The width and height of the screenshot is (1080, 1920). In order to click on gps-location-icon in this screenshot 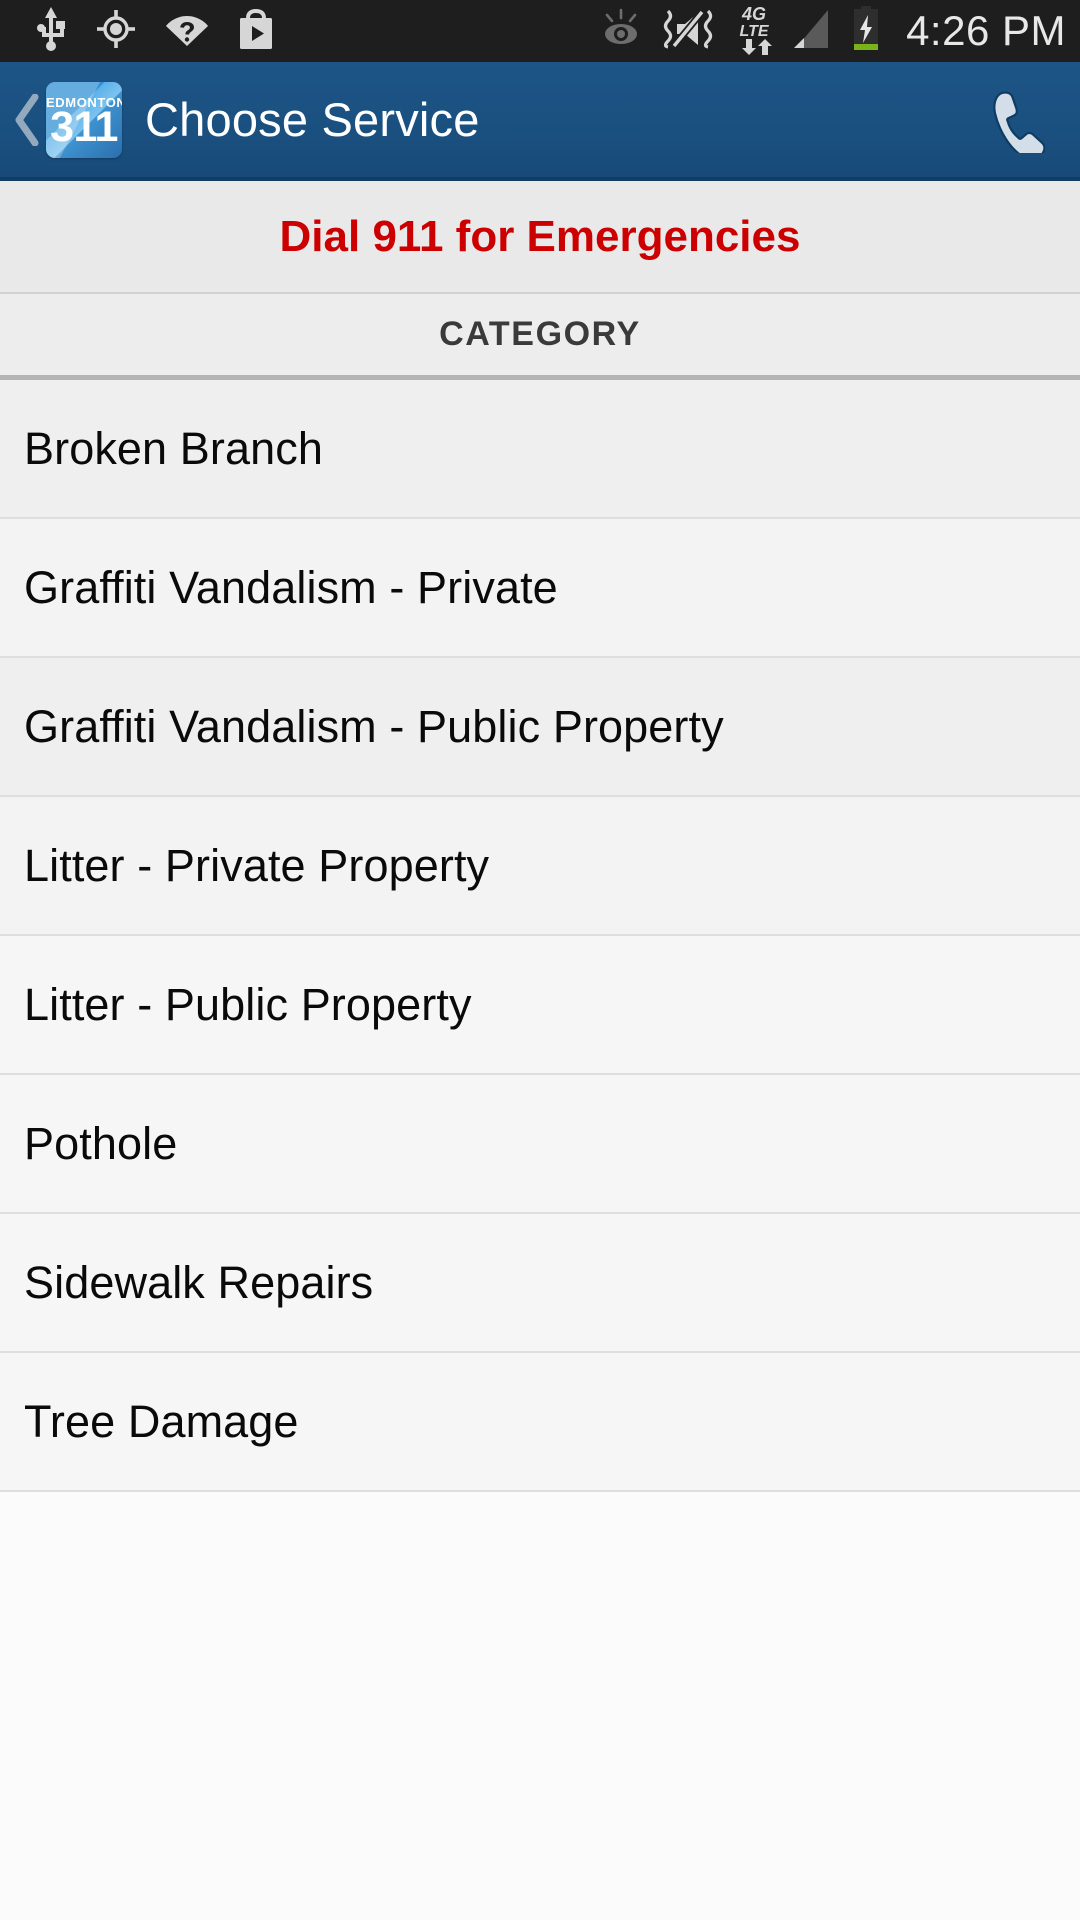, I will do `click(116, 31)`.